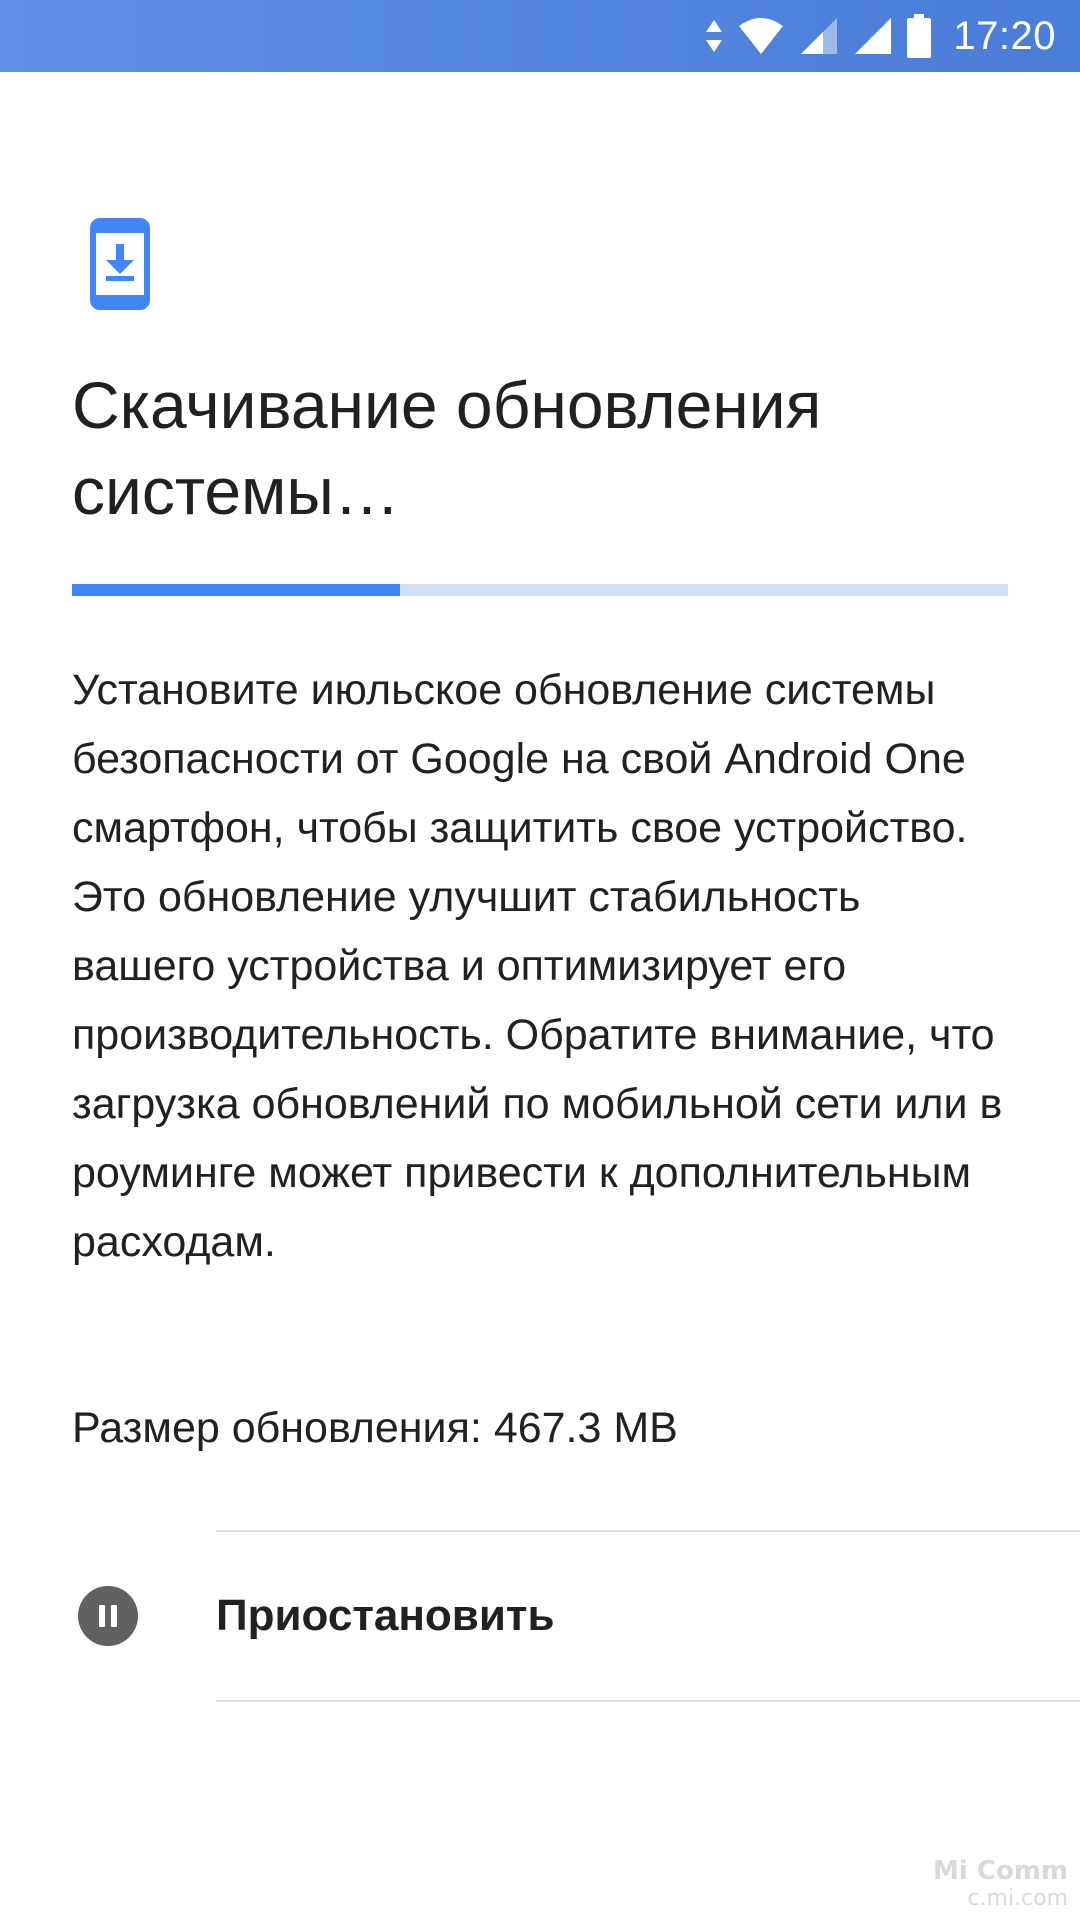 The height and width of the screenshot is (1920, 1080). I want to click on pause-icon, so click(108, 1616).